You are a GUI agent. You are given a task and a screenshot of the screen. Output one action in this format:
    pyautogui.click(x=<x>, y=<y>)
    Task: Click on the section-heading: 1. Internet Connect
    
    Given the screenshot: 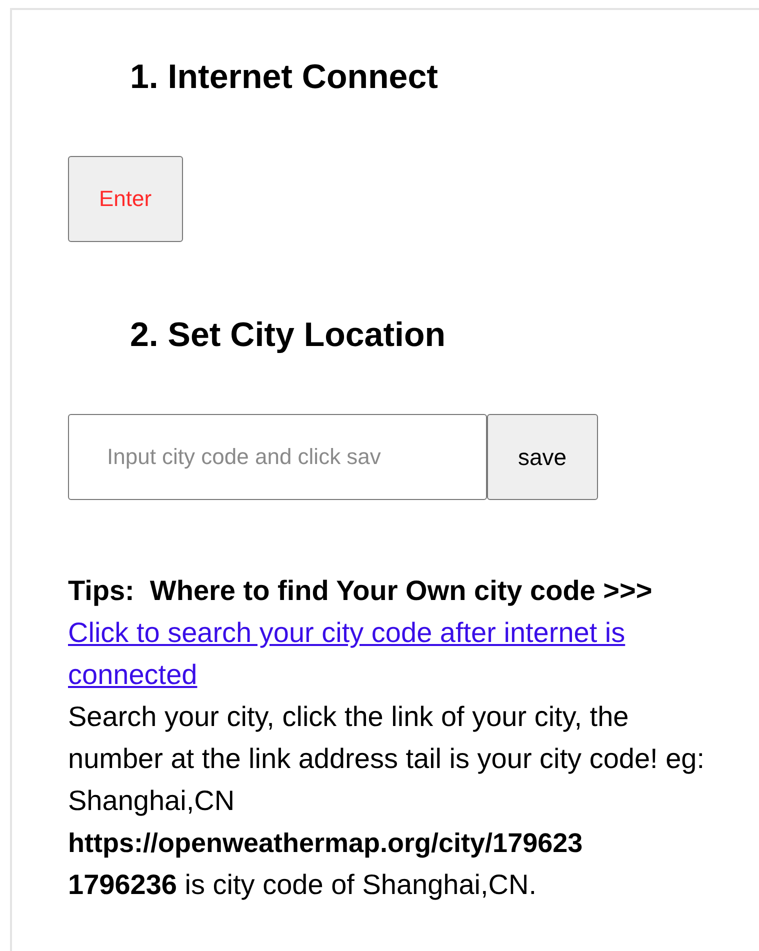 What is the action you would take?
    pyautogui.click(x=284, y=77)
    